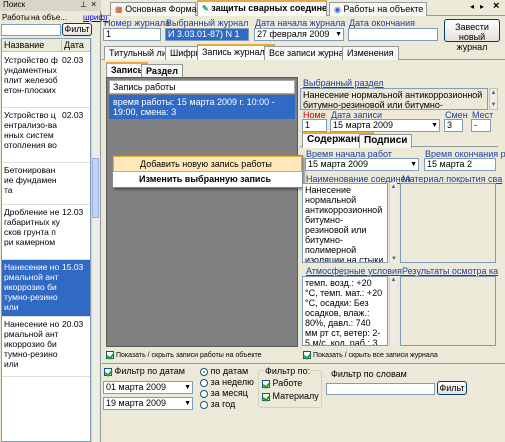  What do you see at coordinates (448, 223) in the screenshot?
I see `material-textbox` at bounding box center [448, 223].